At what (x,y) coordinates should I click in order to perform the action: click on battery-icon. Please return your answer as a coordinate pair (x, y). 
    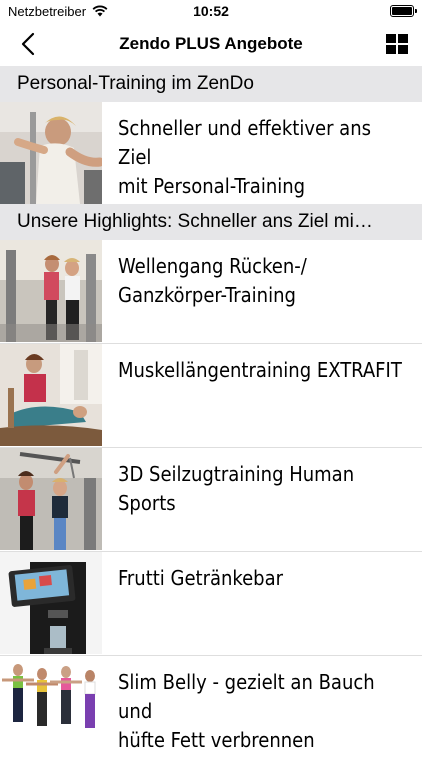
    Looking at the image, I should click on (403, 11).